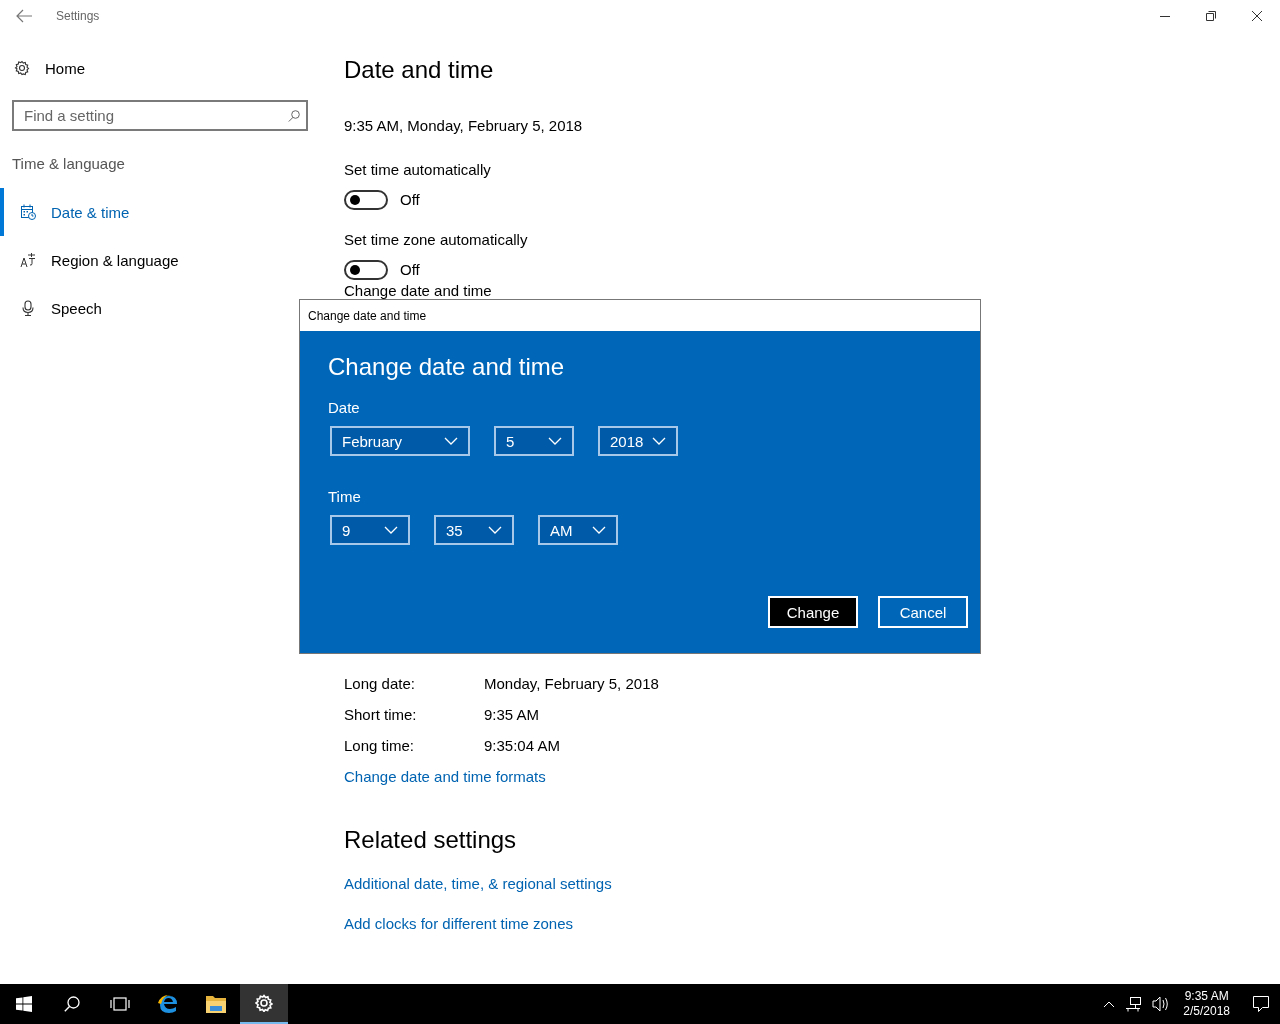  What do you see at coordinates (512, 714) in the screenshot?
I see `format-value: 9:35 AM` at bounding box center [512, 714].